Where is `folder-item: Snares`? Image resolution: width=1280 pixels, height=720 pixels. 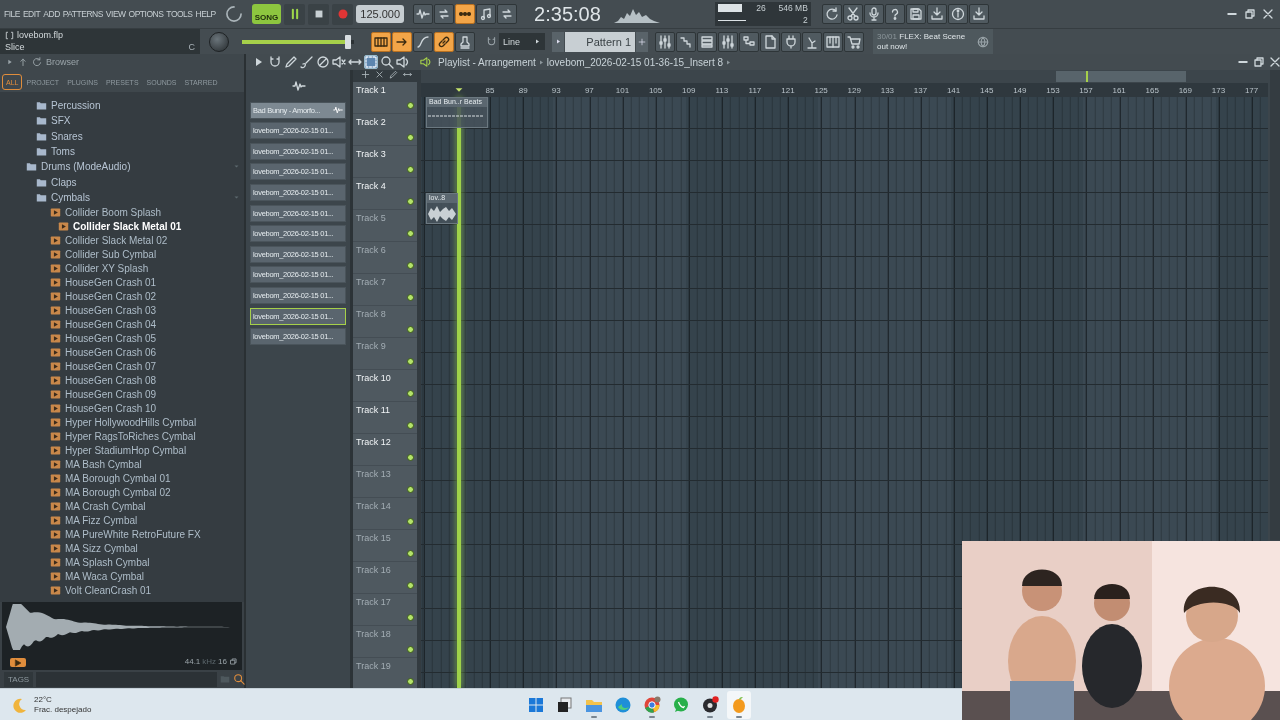 folder-item: Snares is located at coordinates (59, 136).